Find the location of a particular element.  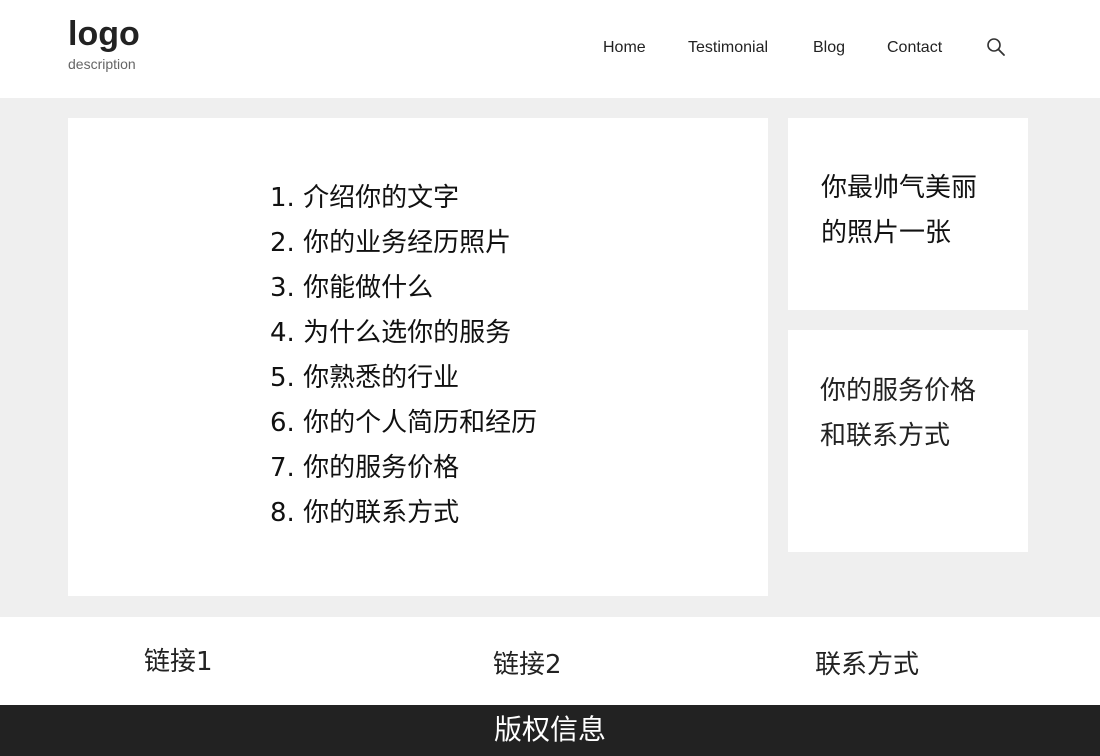

site-description: description is located at coordinates (102, 64).